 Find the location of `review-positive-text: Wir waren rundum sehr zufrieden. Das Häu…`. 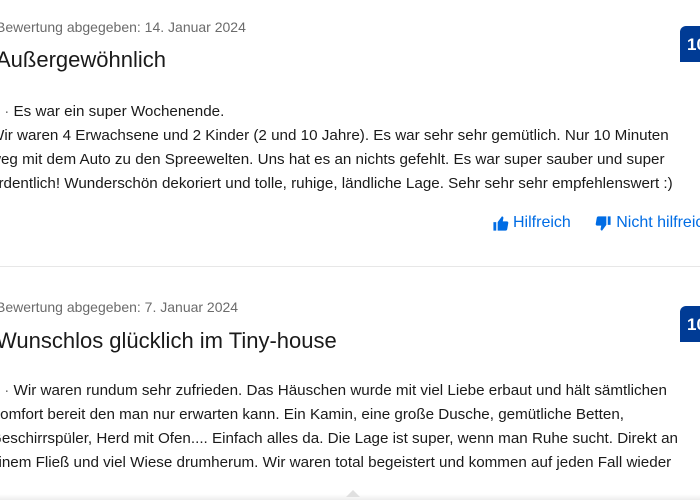

review-positive-text: Wir waren rundum sehr zufrieden. Das Häu… is located at coordinates (340, 390).